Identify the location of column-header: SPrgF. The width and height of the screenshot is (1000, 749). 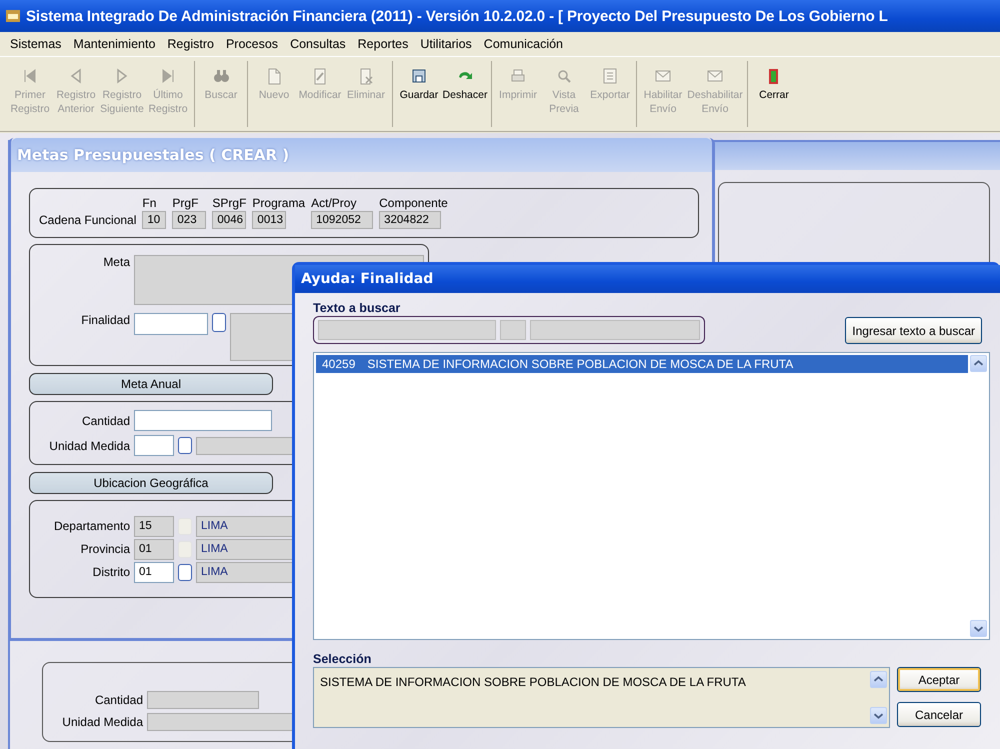
(229, 203).